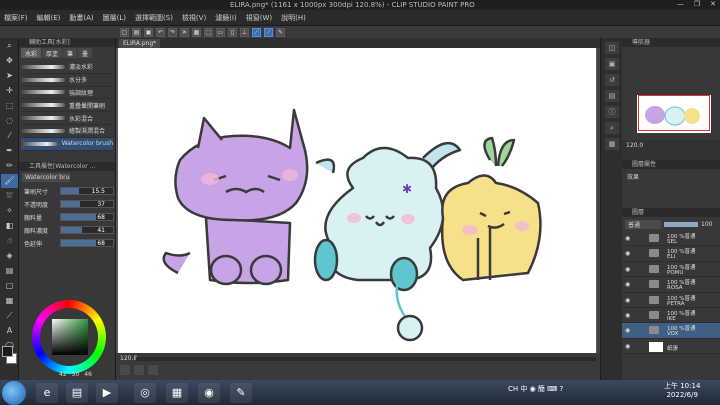 The height and width of the screenshot is (405, 720). What do you see at coordinates (140, 43) in the screenshot?
I see `document-tab: ELIRA.png*` at bounding box center [140, 43].